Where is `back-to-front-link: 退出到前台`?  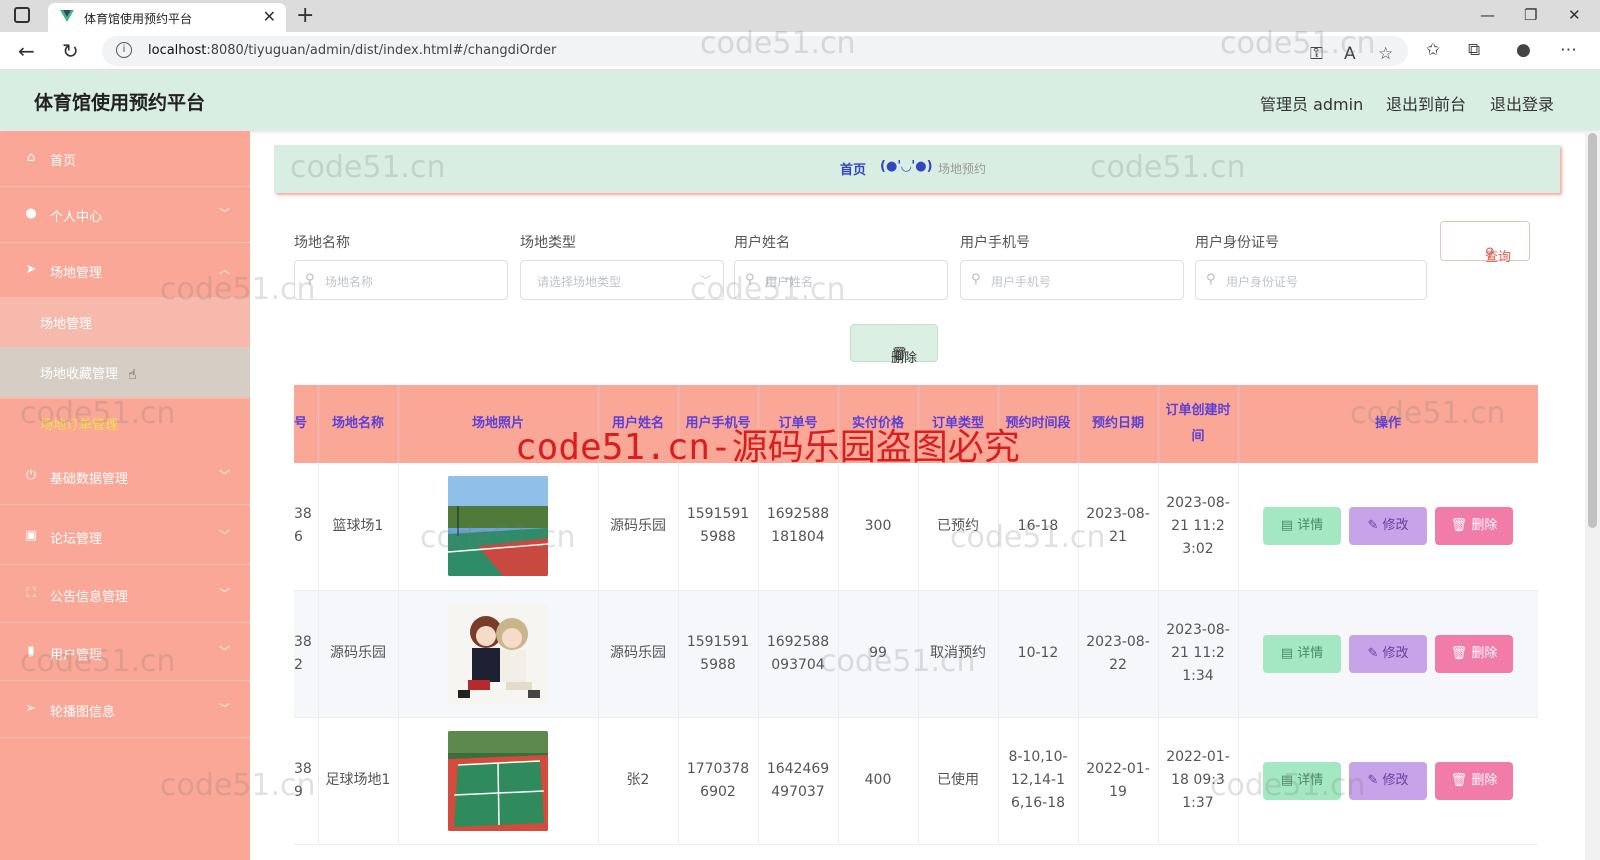
back-to-front-link: 退出到前台 is located at coordinates (1426, 103).